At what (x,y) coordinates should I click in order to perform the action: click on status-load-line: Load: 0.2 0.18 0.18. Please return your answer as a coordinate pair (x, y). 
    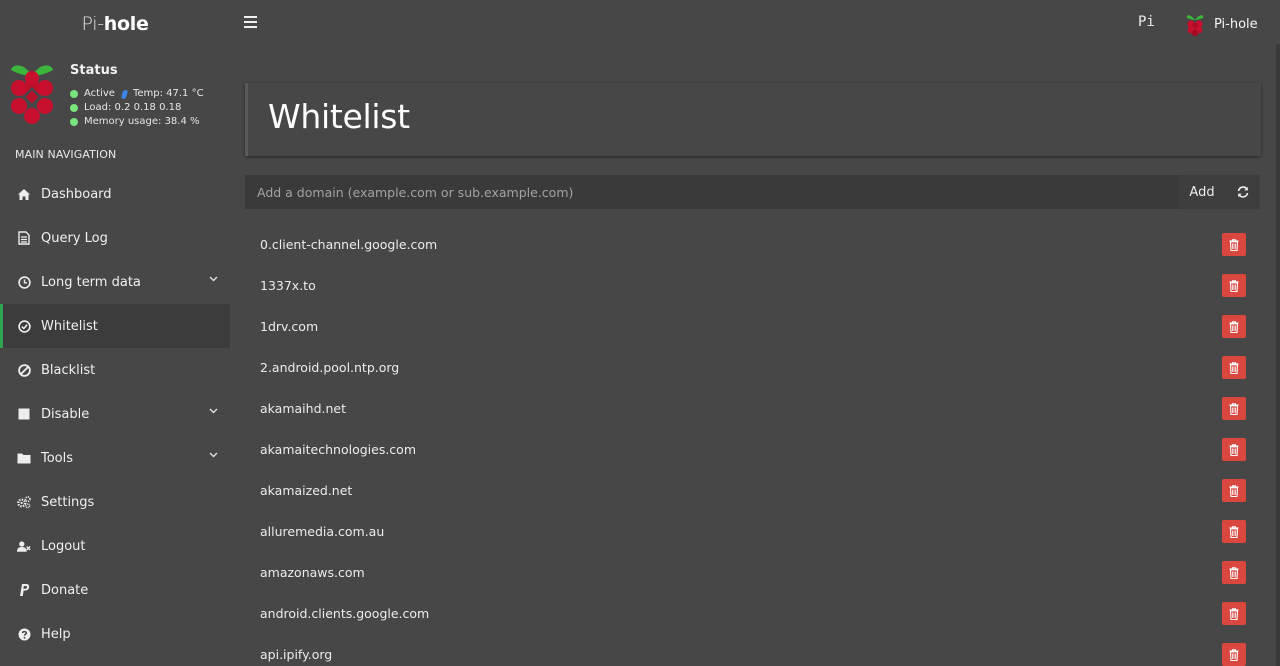
    Looking at the image, I should click on (137, 108).